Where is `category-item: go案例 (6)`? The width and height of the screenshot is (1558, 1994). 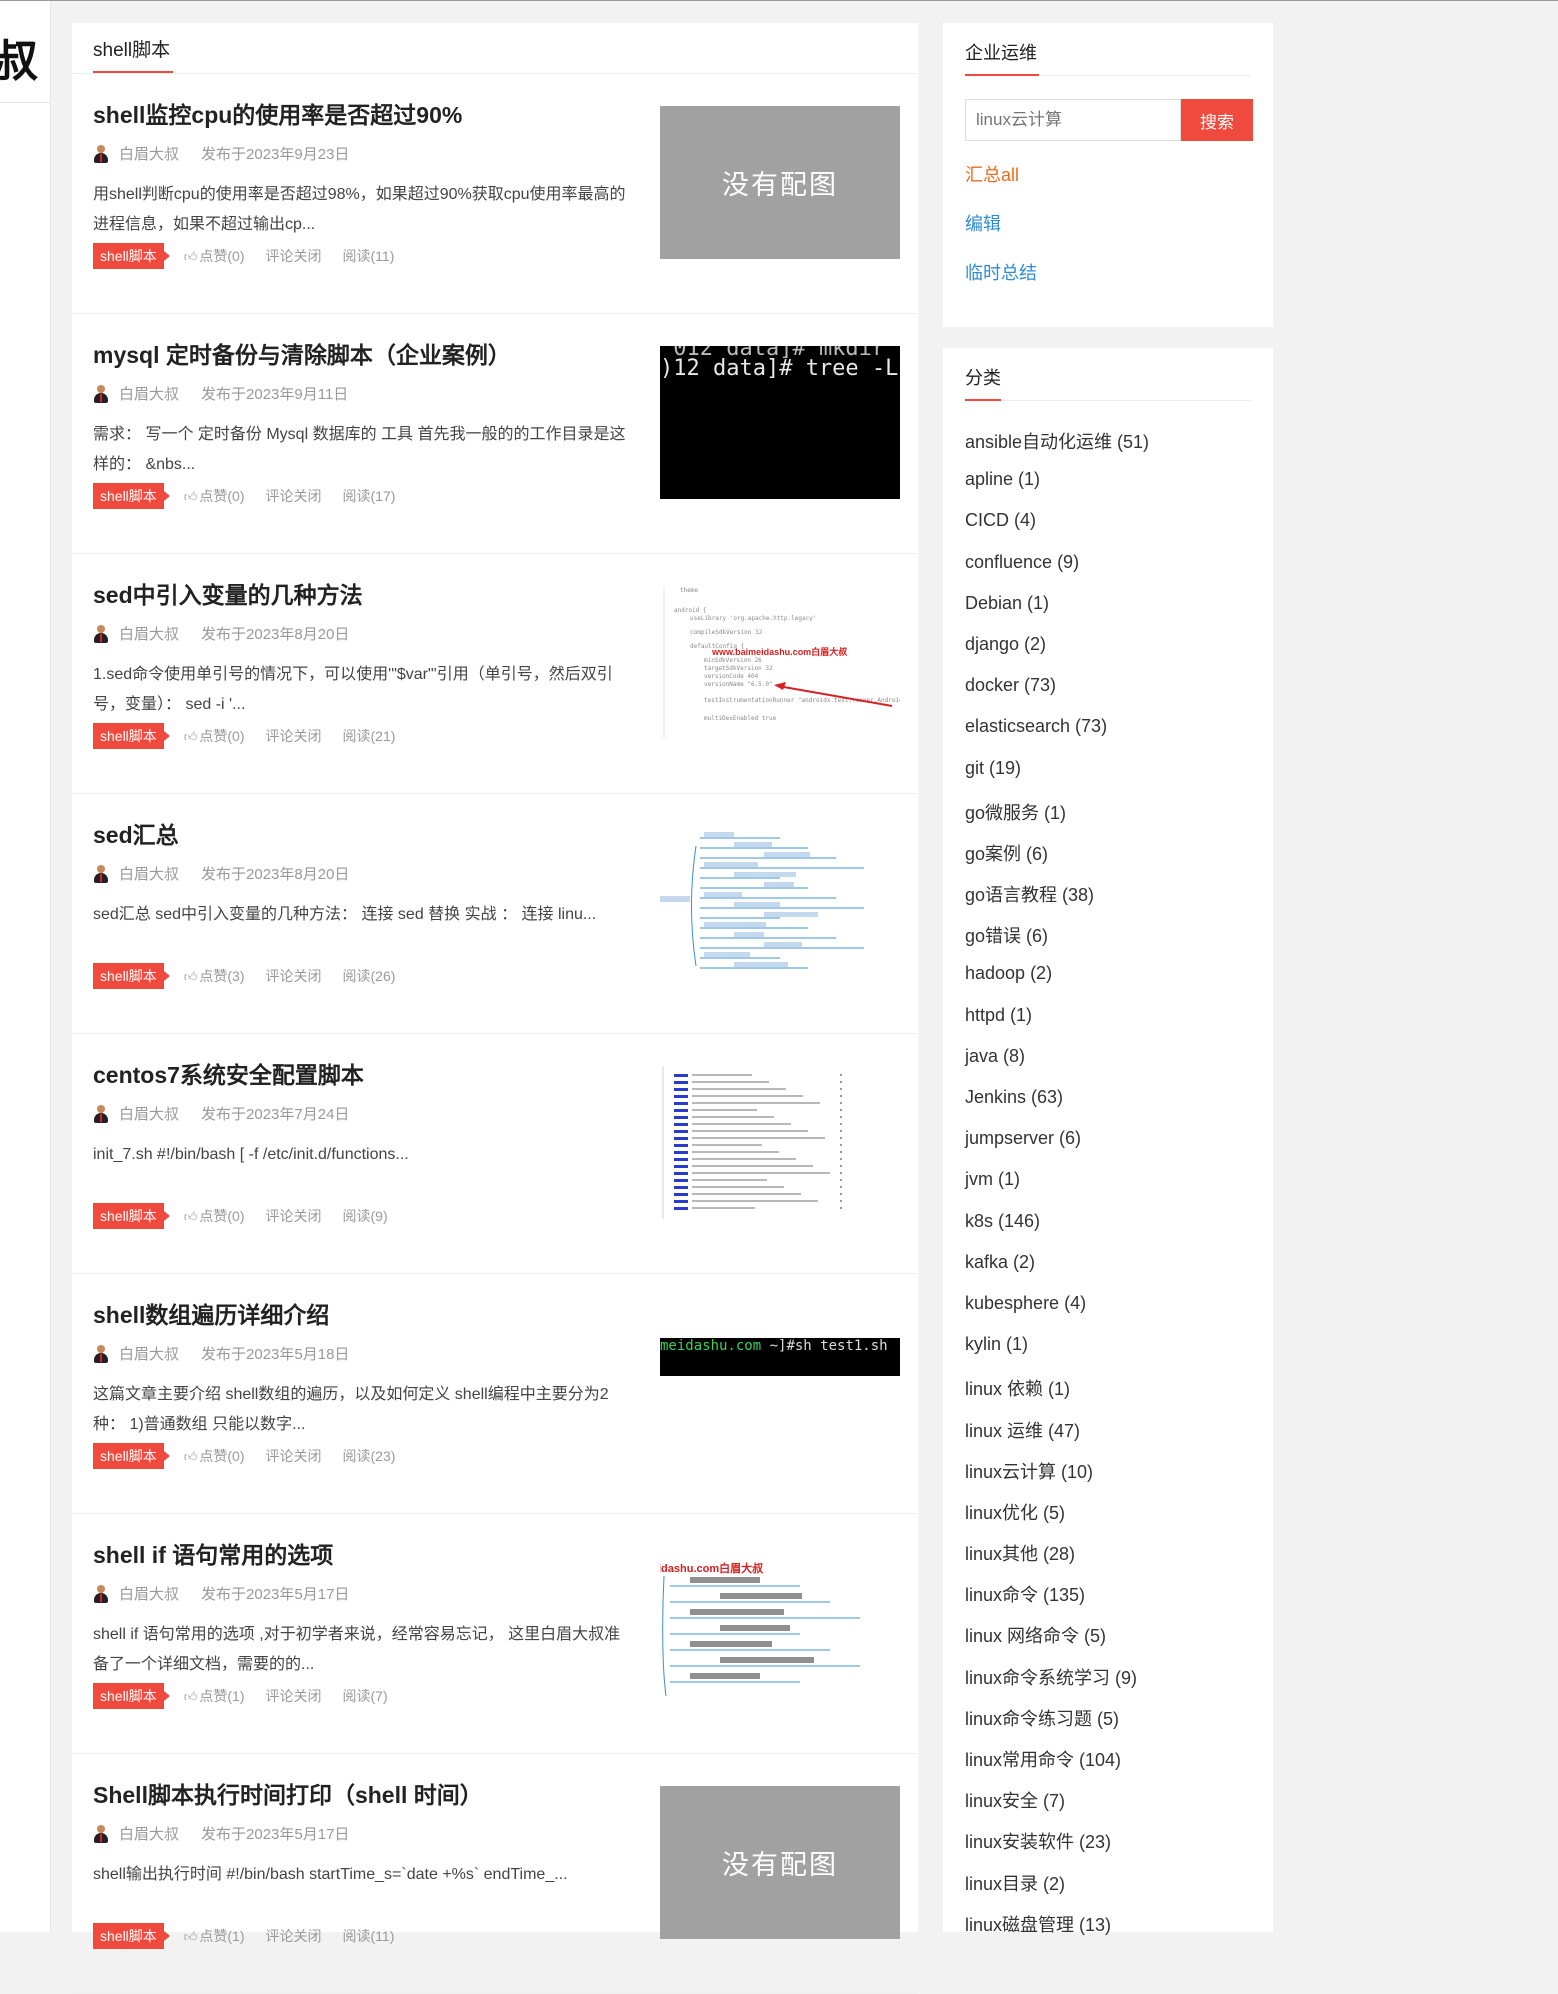 category-item: go案例 (6) is located at coordinates (1057, 860).